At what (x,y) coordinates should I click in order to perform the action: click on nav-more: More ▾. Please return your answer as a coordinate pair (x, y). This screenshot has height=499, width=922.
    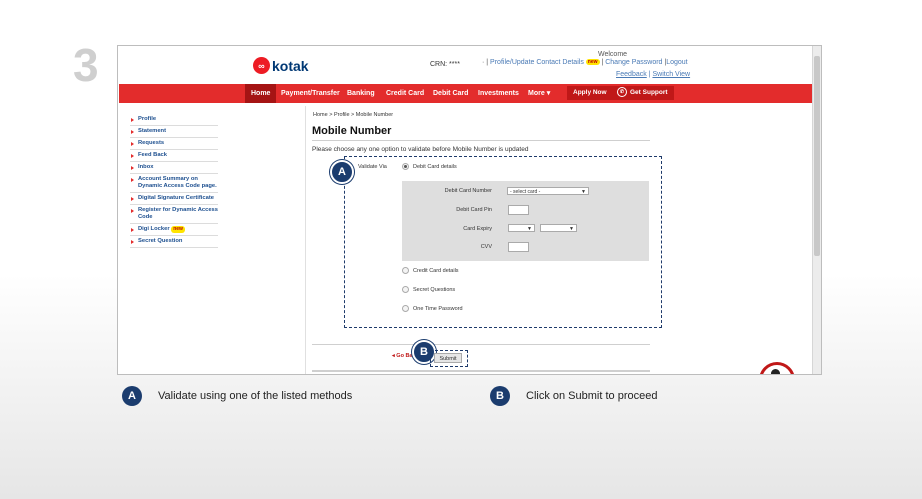
    Looking at the image, I should click on (539, 93).